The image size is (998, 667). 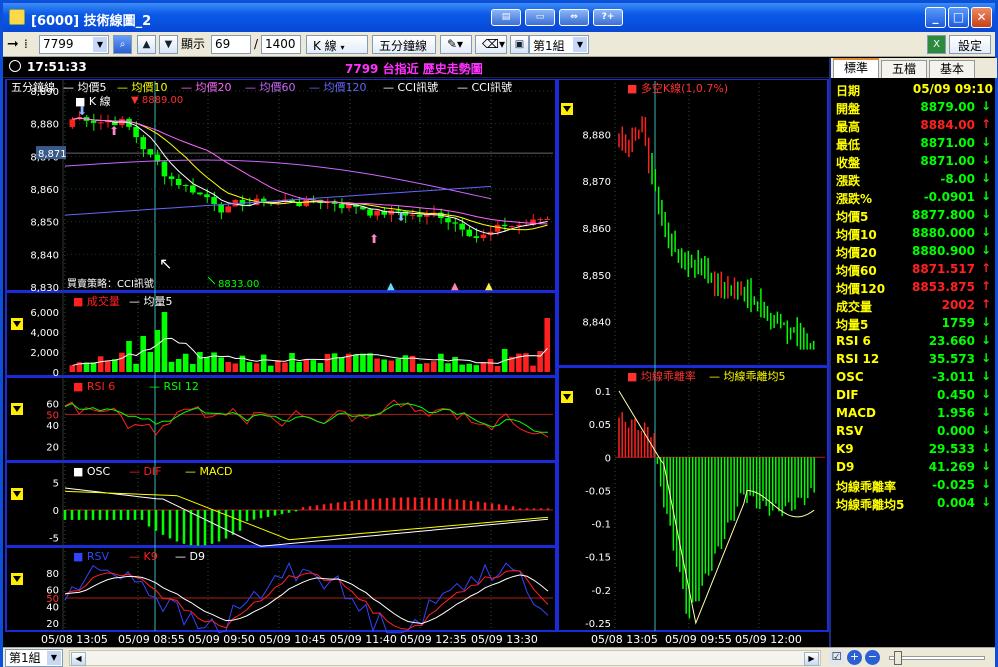 What do you see at coordinates (238, 284) in the screenshot?
I see `low-price-label: 8833.00` at bounding box center [238, 284].